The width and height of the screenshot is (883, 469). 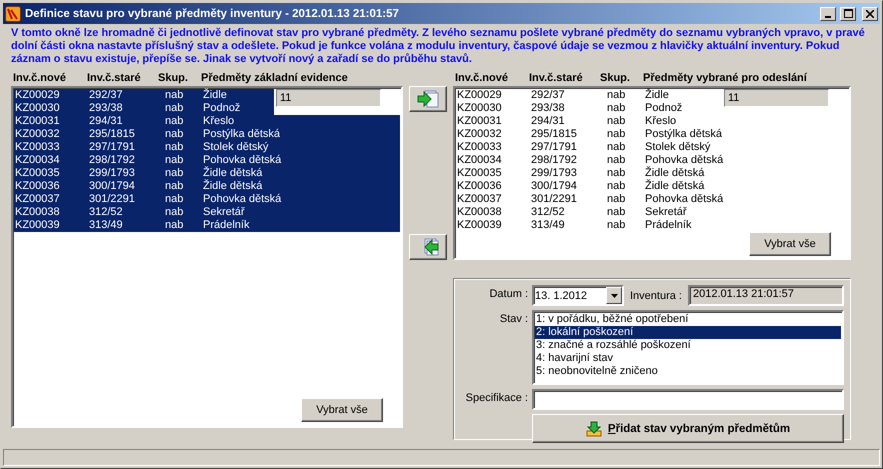 I want to click on list-row: KZ00032 295/1815 nab Postýlka dětská, so click(x=207, y=134).